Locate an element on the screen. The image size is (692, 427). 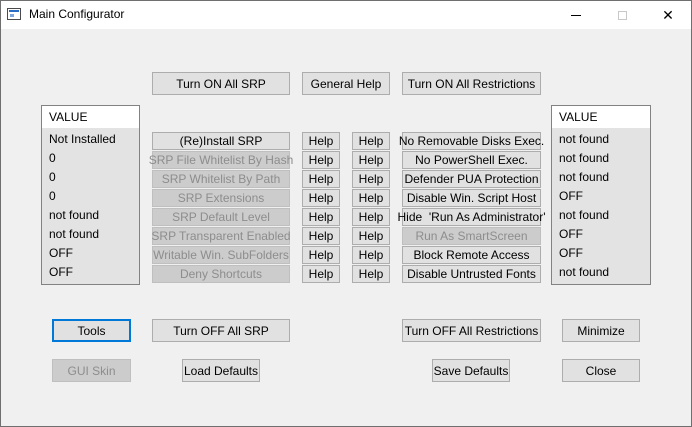
turn-off-all-restrictions-button: Turn OFF All Restrictions is located at coordinates (471, 330).